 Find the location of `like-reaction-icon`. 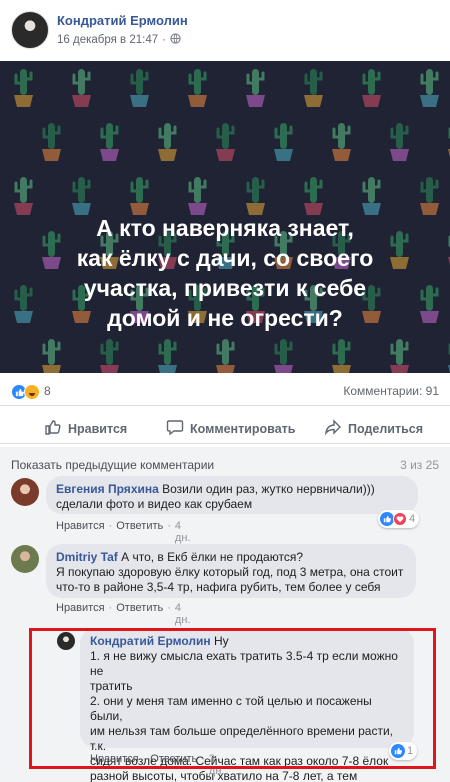

like-reaction-icon is located at coordinates (387, 519).